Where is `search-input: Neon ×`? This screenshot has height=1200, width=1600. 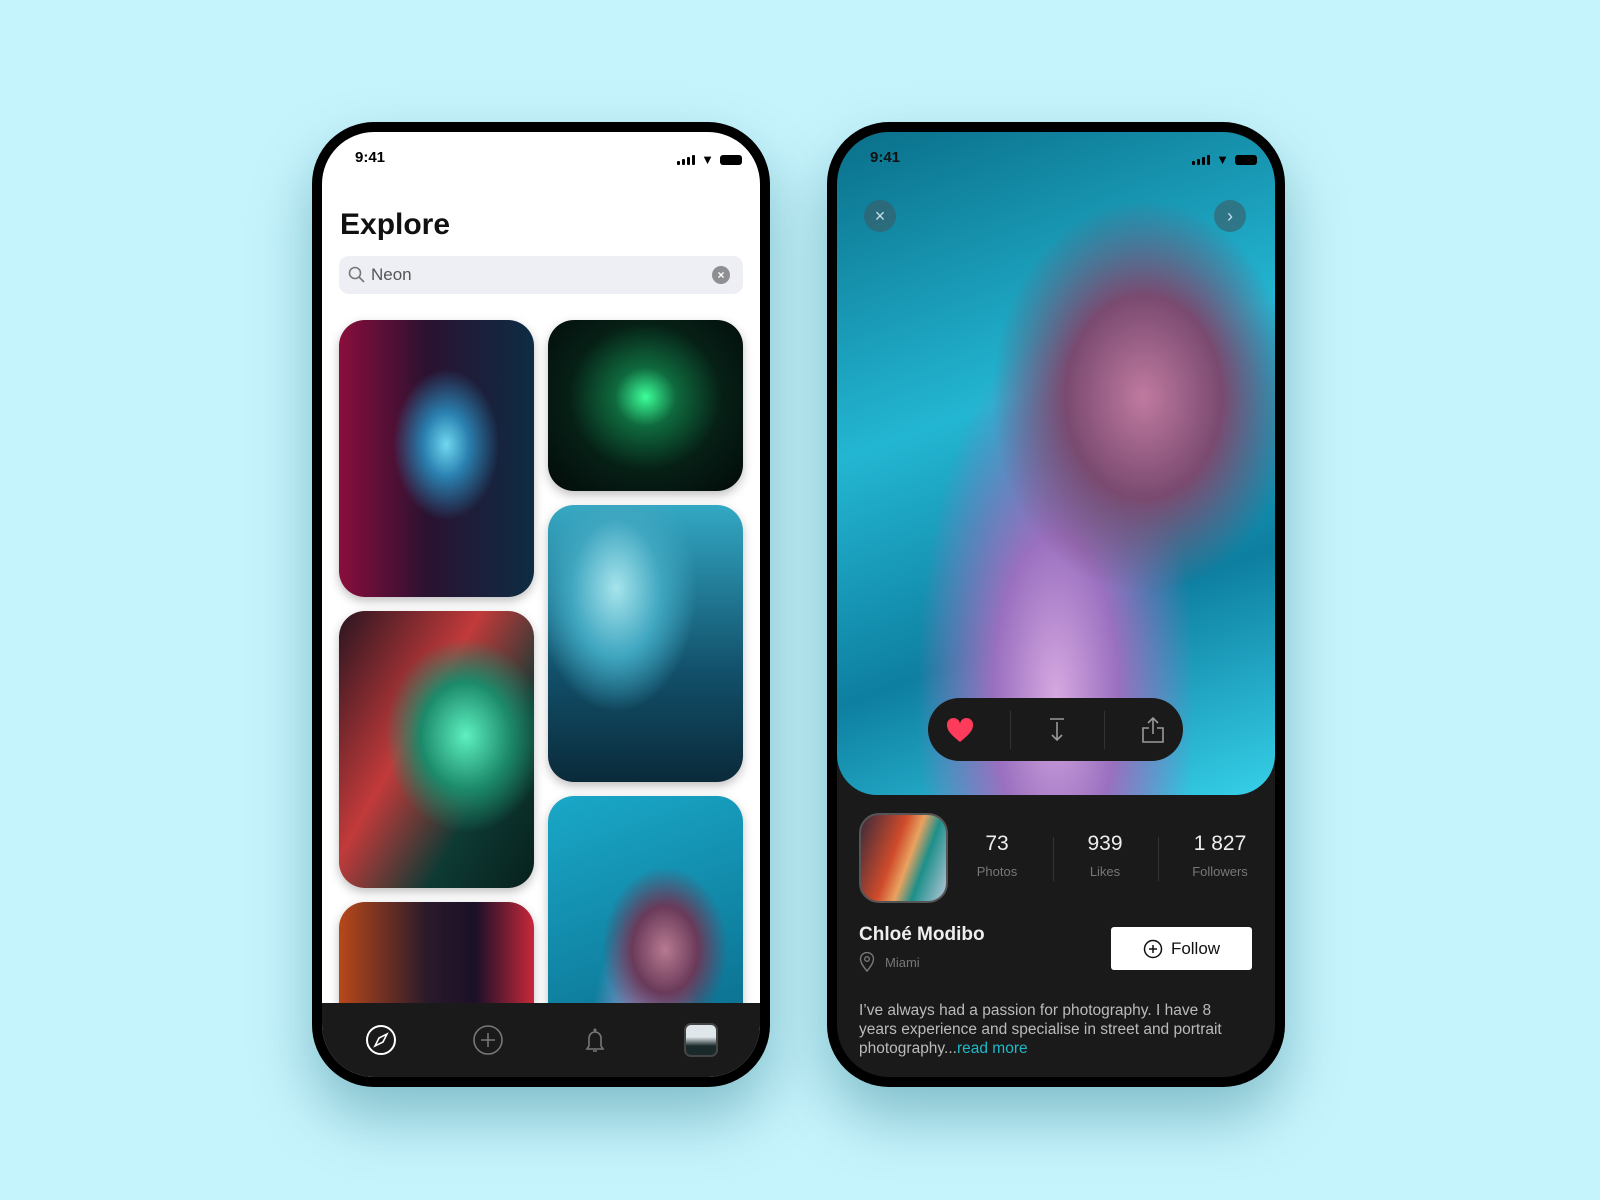
search-input: Neon × is located at coordinates (541, 275).